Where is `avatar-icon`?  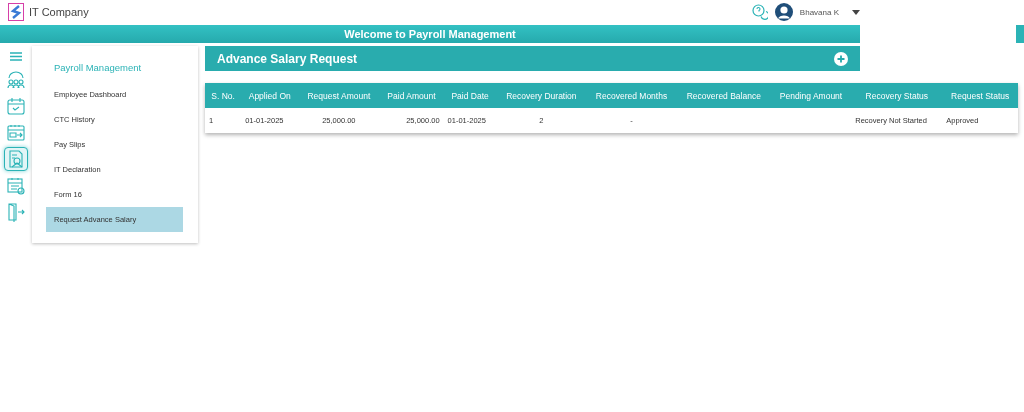 avatar-icon is located at coordinates (783, 12).